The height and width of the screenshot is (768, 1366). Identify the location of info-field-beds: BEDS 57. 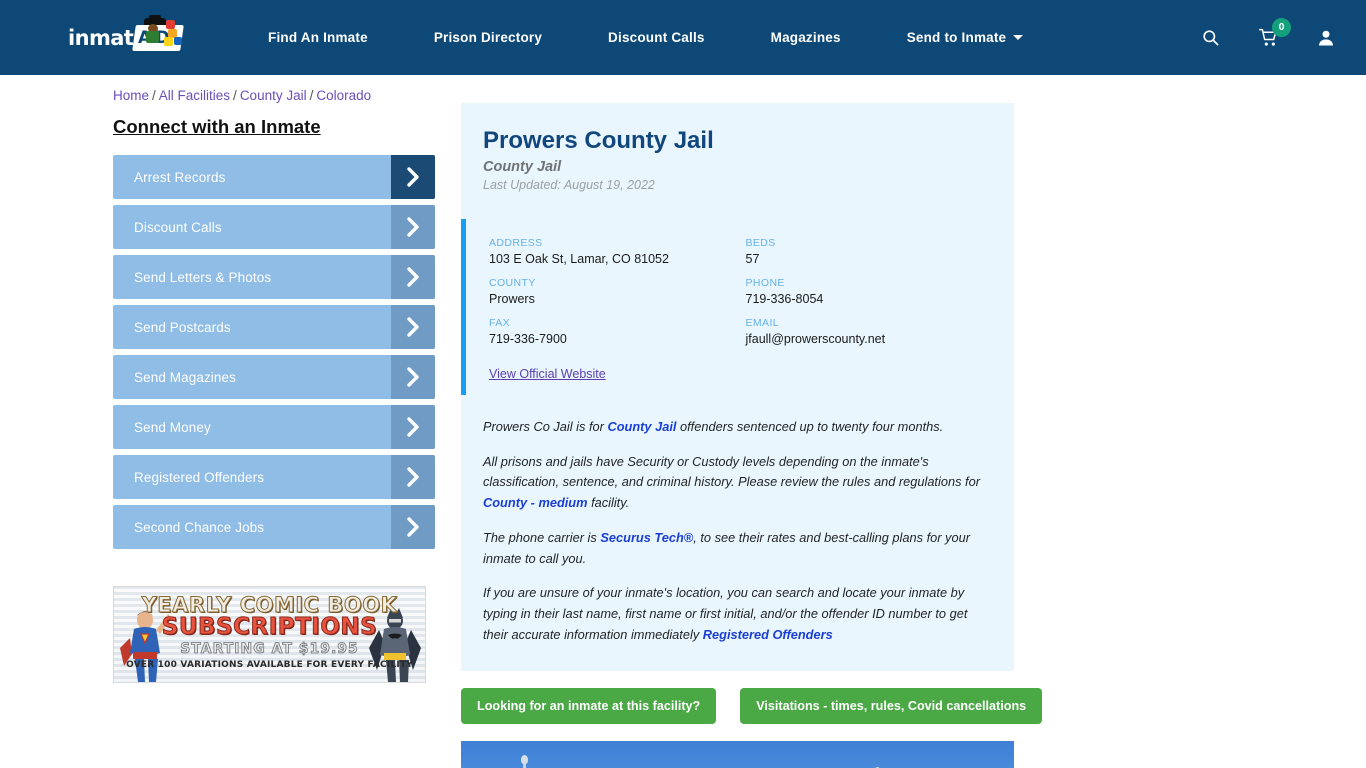
(869, 251).